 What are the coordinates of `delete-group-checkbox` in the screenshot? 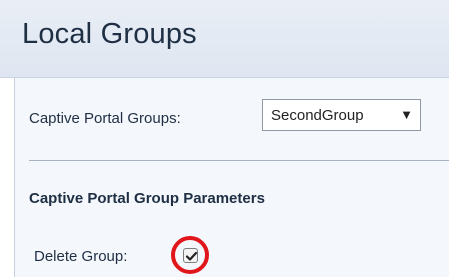 It's located at (190, 255).